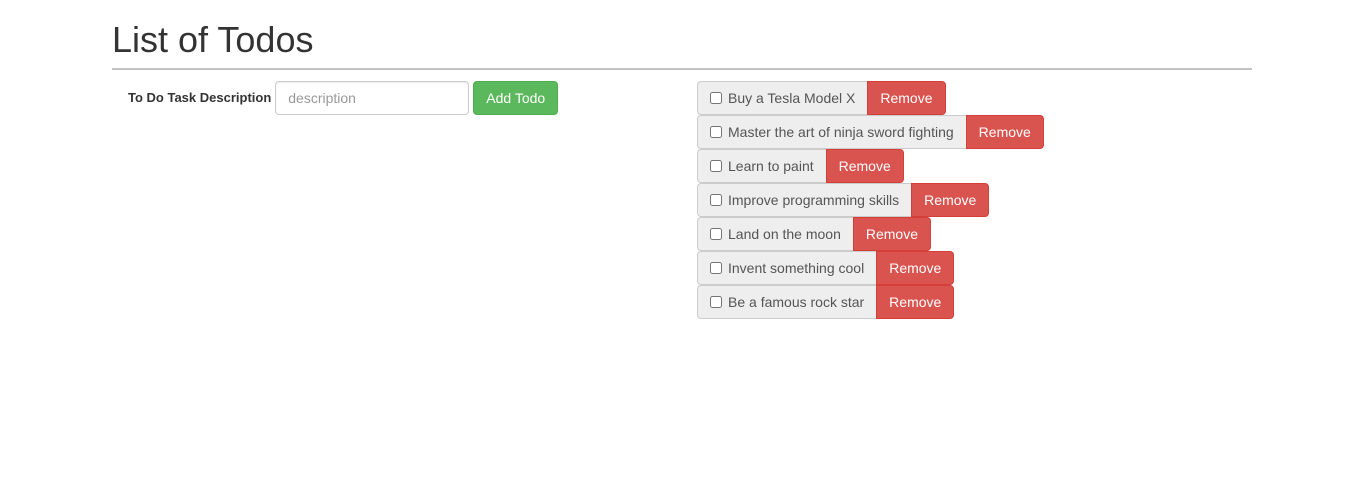 This screenshot has height=479, width=1358. I want to click on todo-item-label-container: Buy a Tesla Model X, so click(782, 98).